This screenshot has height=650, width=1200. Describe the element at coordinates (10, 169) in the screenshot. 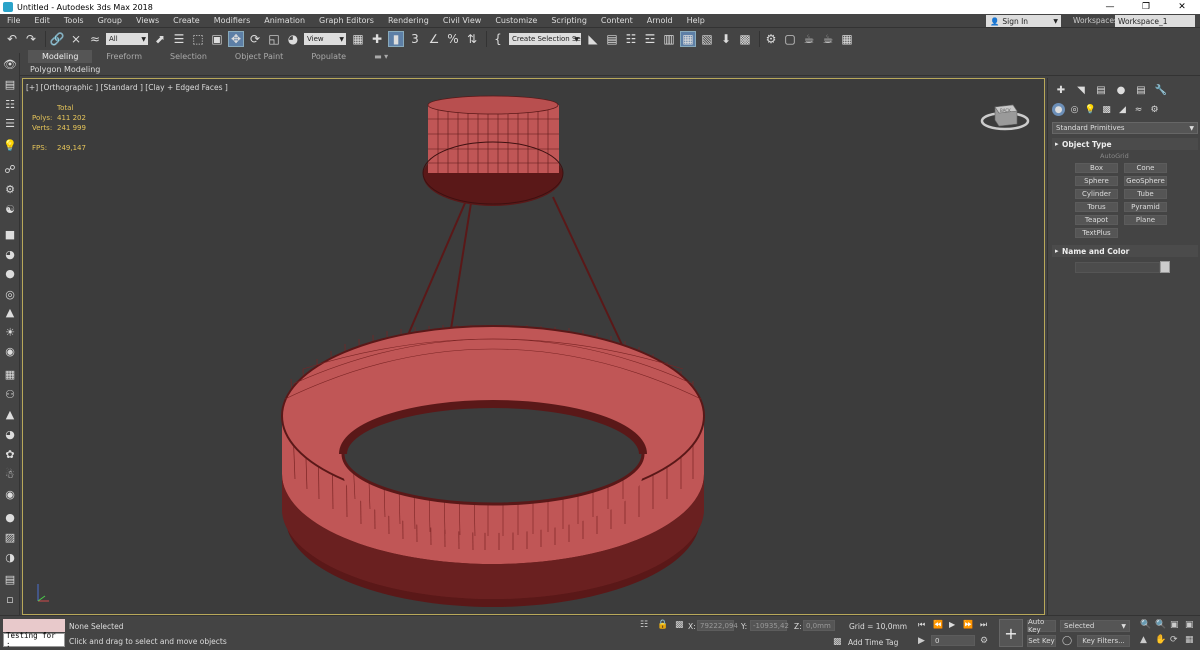

I see `camera-icon: ☍` at that location.